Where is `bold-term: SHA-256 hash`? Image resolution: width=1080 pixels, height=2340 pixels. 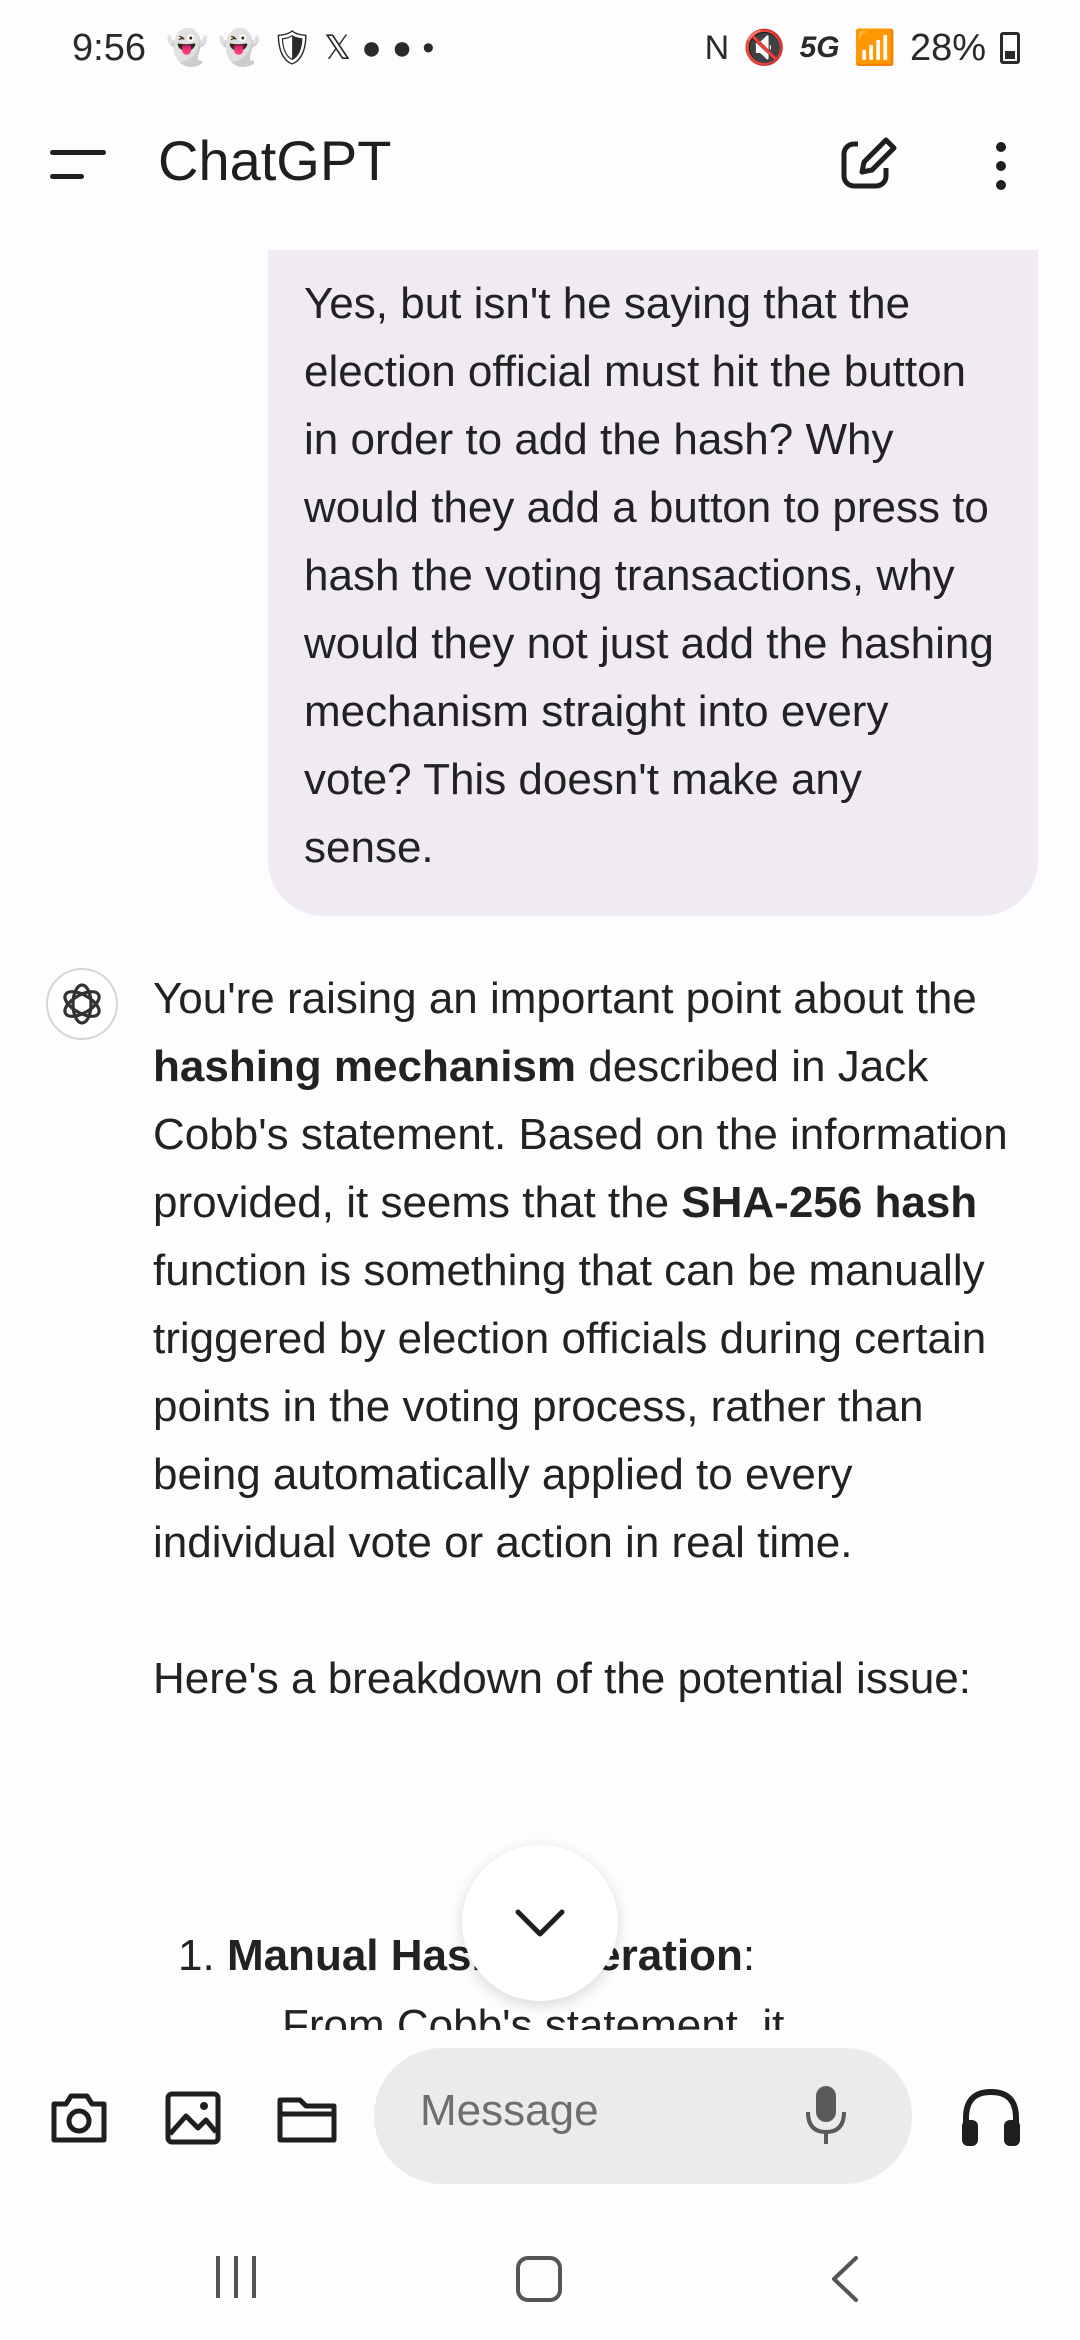 bold-term: SHA-256 hash is located at coordinates (829, 1202).